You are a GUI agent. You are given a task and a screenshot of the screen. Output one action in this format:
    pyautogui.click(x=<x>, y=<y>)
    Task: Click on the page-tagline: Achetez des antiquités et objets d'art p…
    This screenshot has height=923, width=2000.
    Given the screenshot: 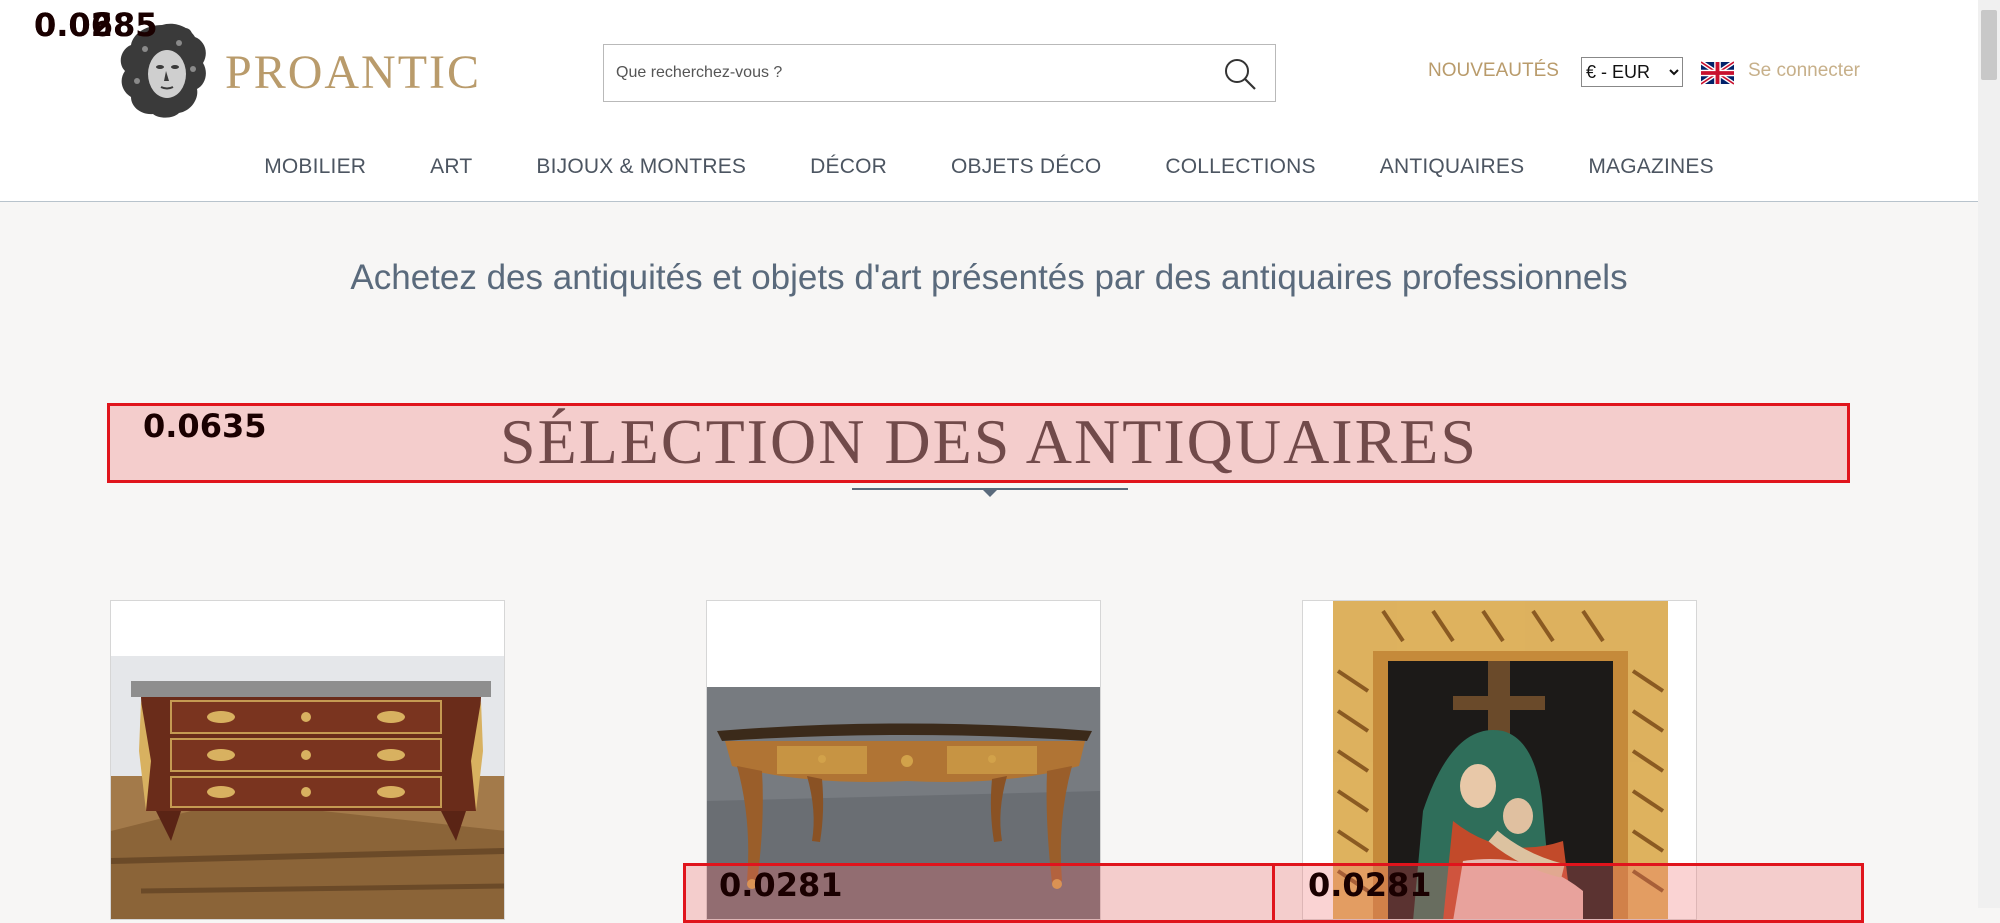 What is the action you would take?
    pyautogui.click(x=989, y=277)
    